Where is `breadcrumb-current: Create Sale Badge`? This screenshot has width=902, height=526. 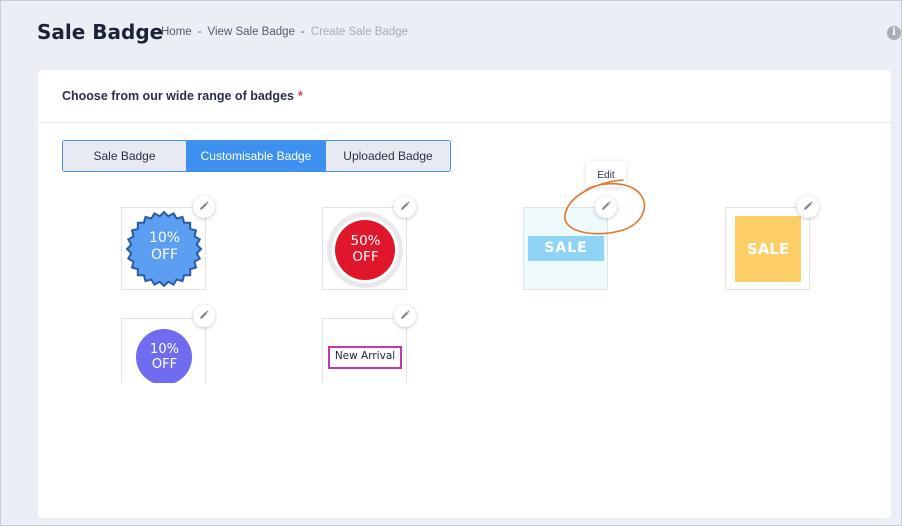
breadcrumb-current: Create Sale Badge is located at coordinates (359, 32).